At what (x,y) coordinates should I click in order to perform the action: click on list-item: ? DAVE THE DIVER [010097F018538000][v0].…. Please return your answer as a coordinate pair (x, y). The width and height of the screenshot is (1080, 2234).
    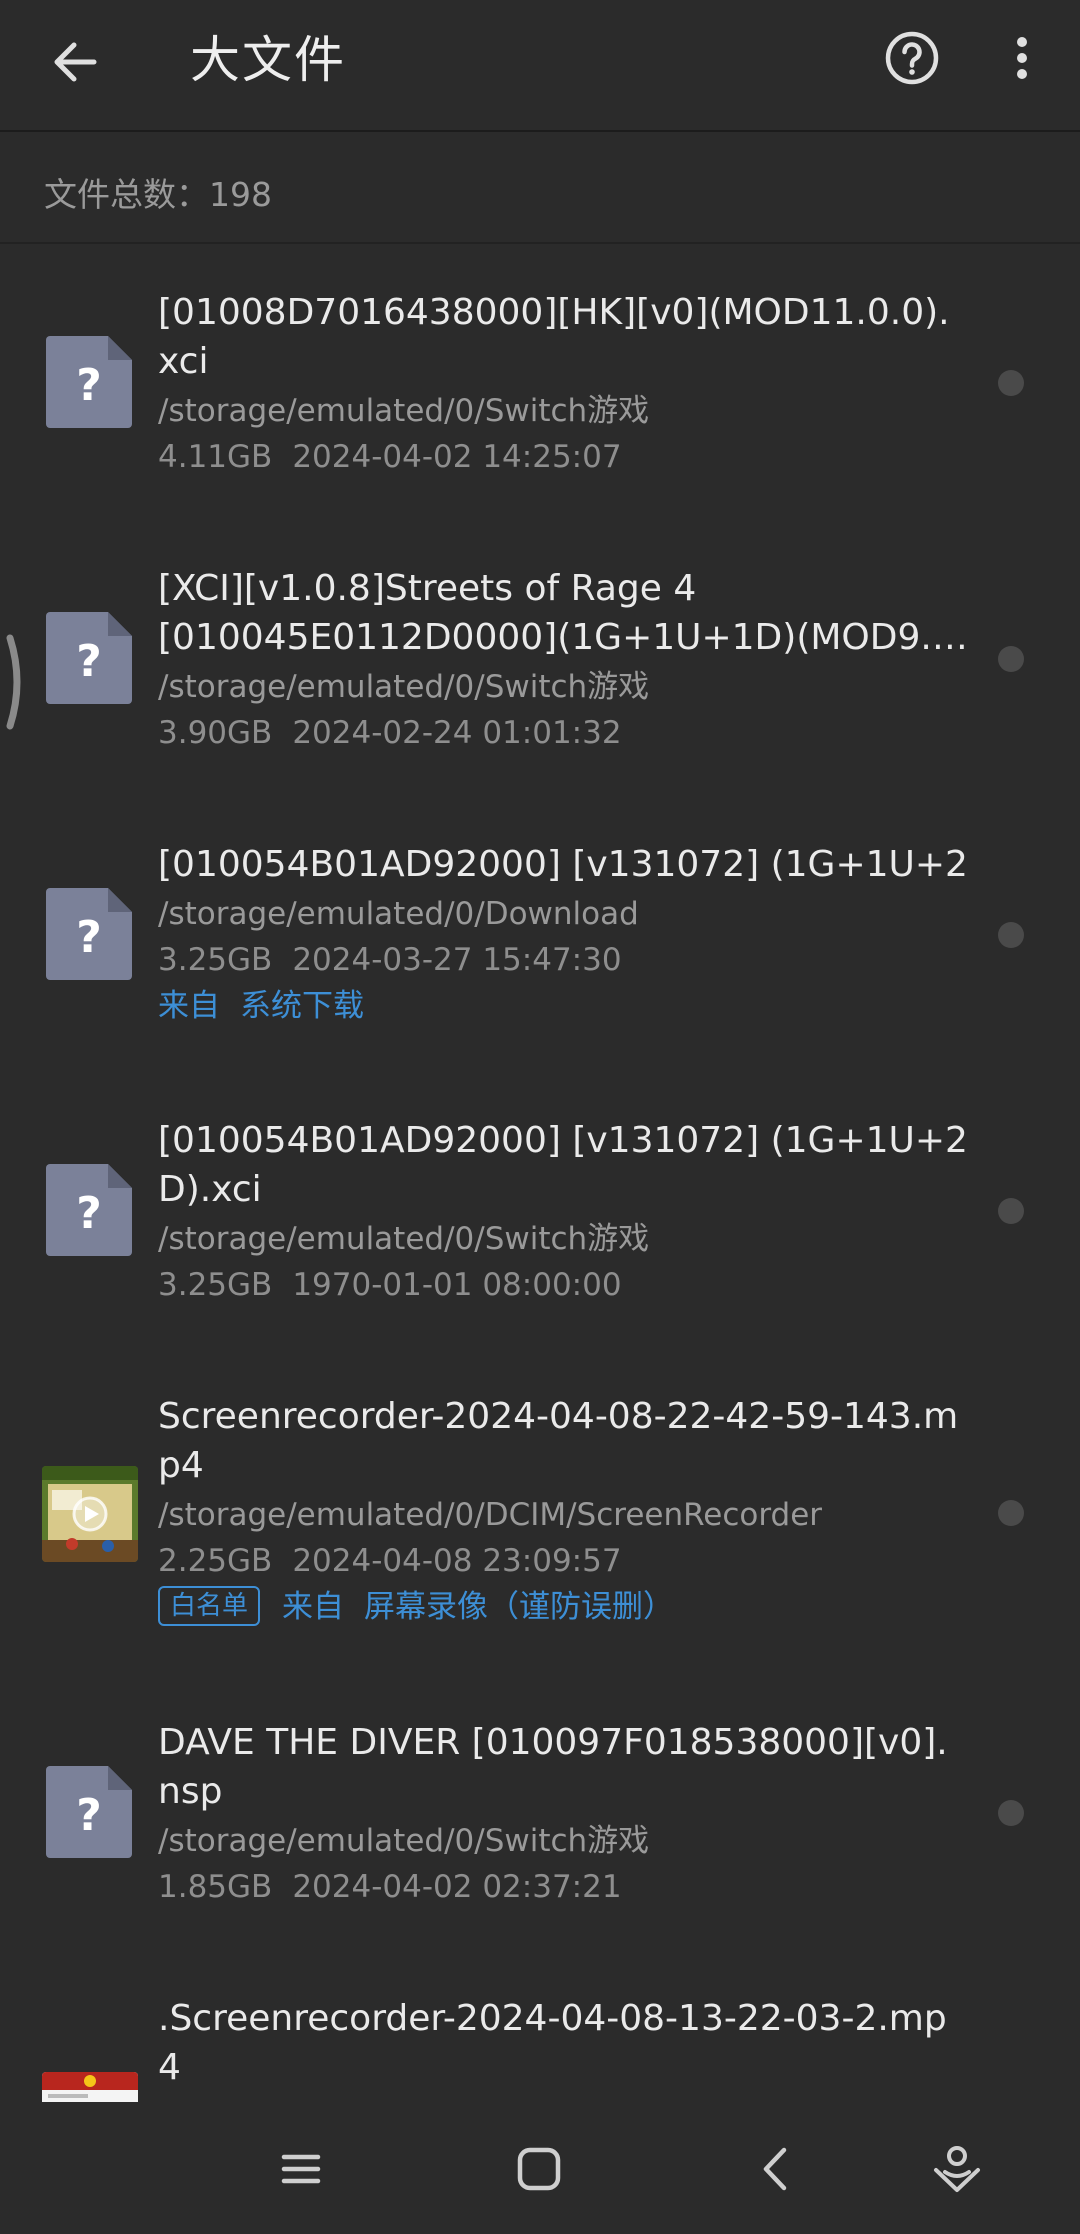
    Looking at the image, I should click on (540, 1814).